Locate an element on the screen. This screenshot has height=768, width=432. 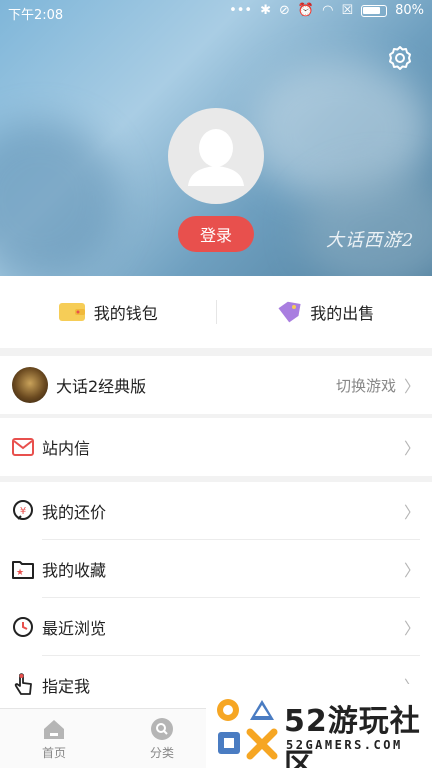
tab-home: 首页 is located at coordinates (54, 739).